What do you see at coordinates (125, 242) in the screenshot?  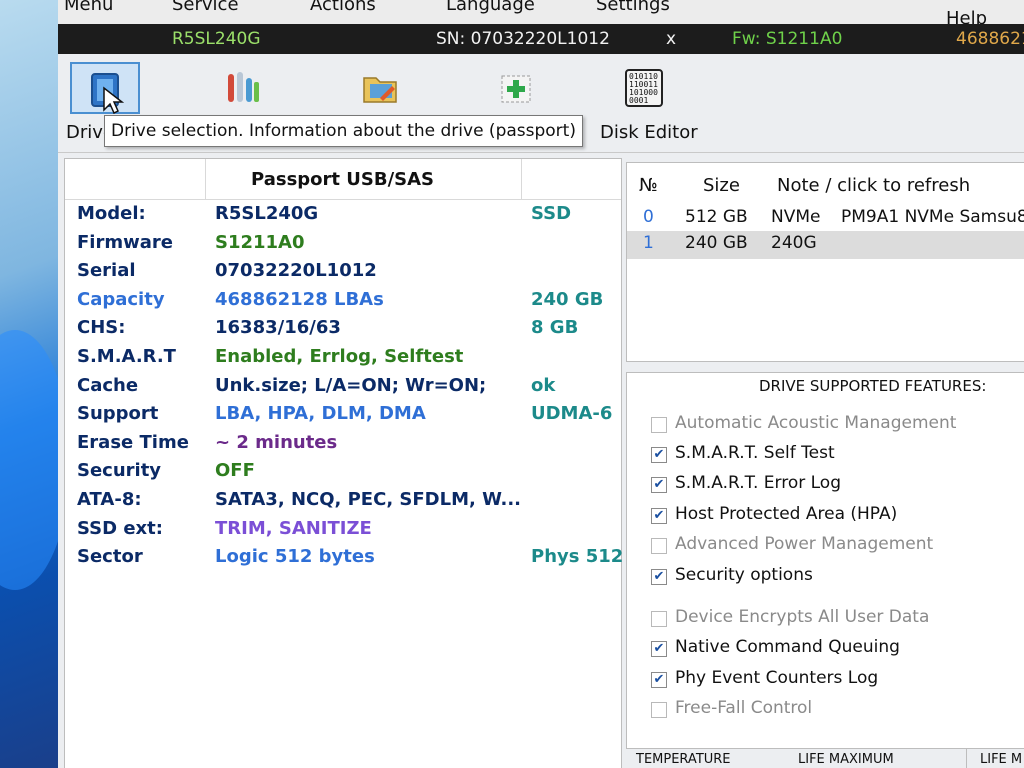 I see `passport-label: Firmware` at bounding box center [125, 242].